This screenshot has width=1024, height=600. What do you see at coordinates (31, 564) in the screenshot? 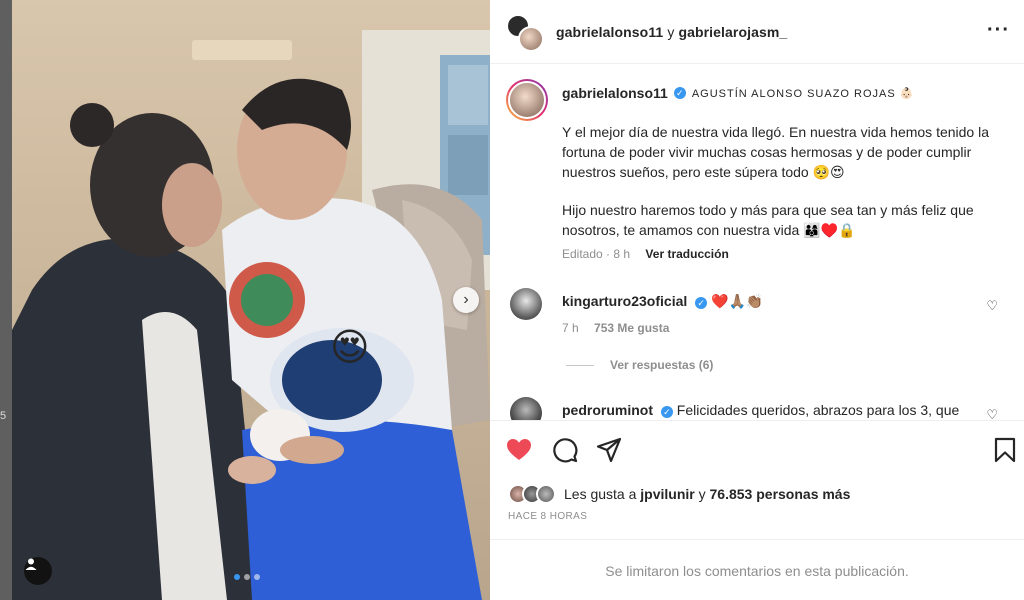
I see `user-icon` at bounding box center [31, 564].